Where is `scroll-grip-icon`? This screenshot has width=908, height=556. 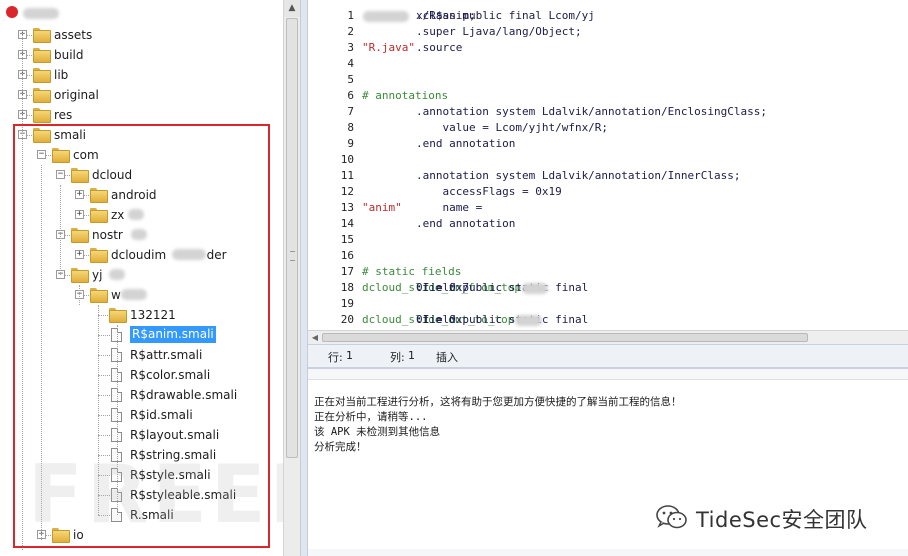 scroll-grip-icon is located at coordinates (292, 256).